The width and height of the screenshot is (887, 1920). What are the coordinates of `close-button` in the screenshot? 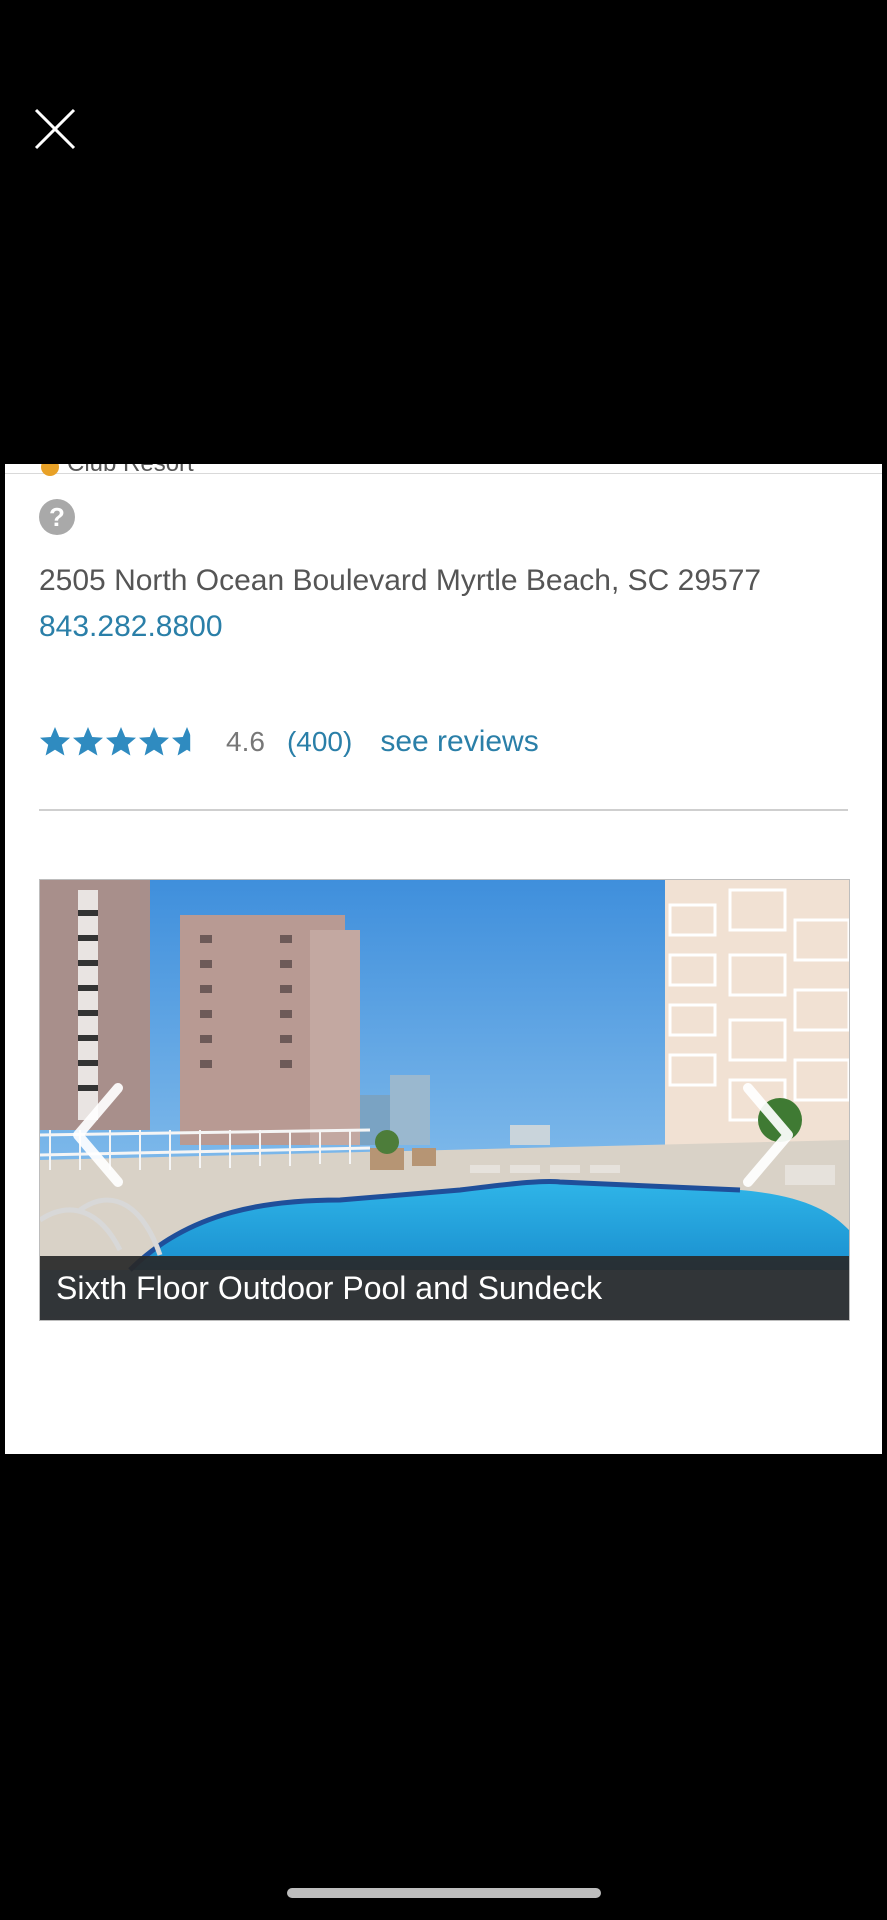 It's located at (55, 129).